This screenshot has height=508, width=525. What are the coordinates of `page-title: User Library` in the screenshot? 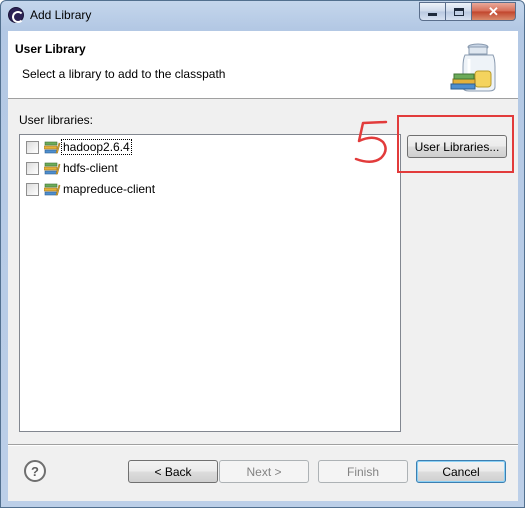 It's located at (50, 49).